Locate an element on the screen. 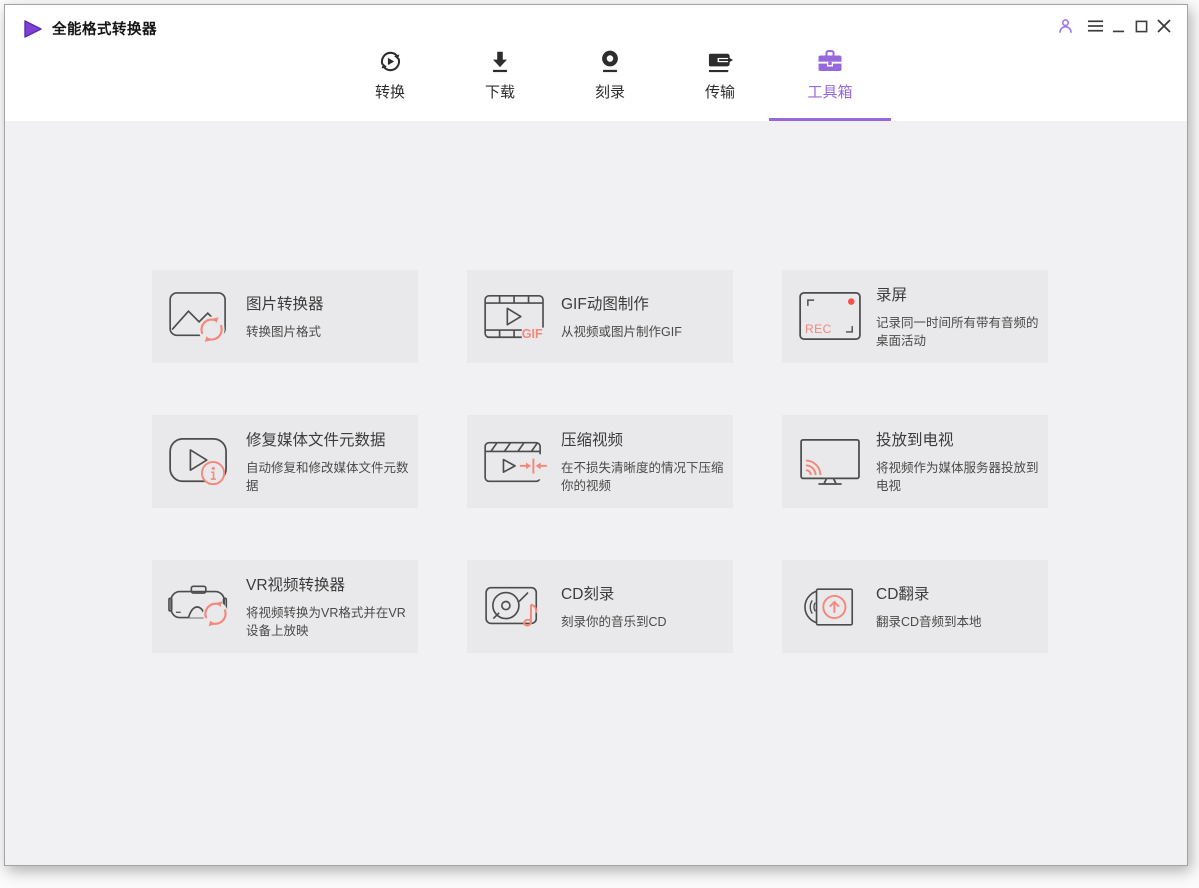  card-cd-burn: CD刻录刻录你的音乐到CD is located at coordinates (600, 606).